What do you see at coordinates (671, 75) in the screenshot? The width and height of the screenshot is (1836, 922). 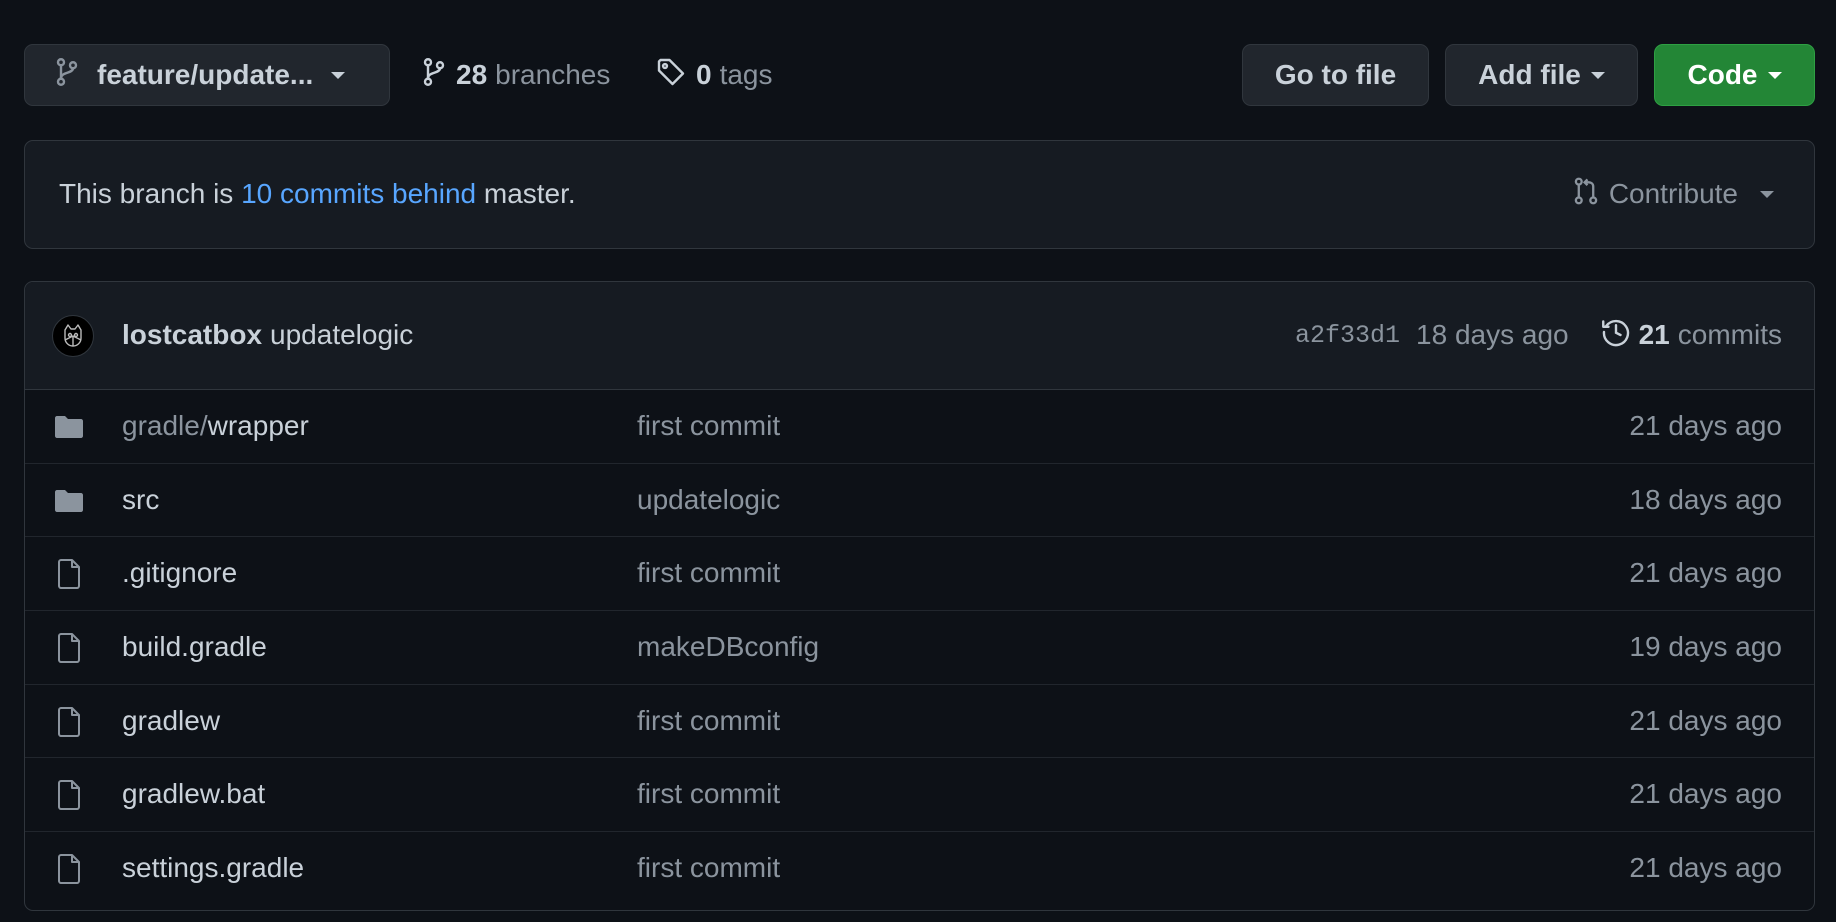 I see `tag-icon` at bounding box center [671, 75].